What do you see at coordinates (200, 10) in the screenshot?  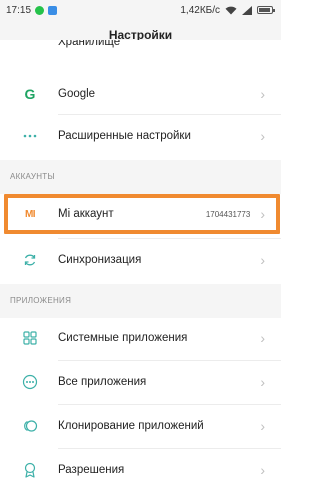 I see `network-speed: 1,42КБ/с` at bounding box center [200, 10].